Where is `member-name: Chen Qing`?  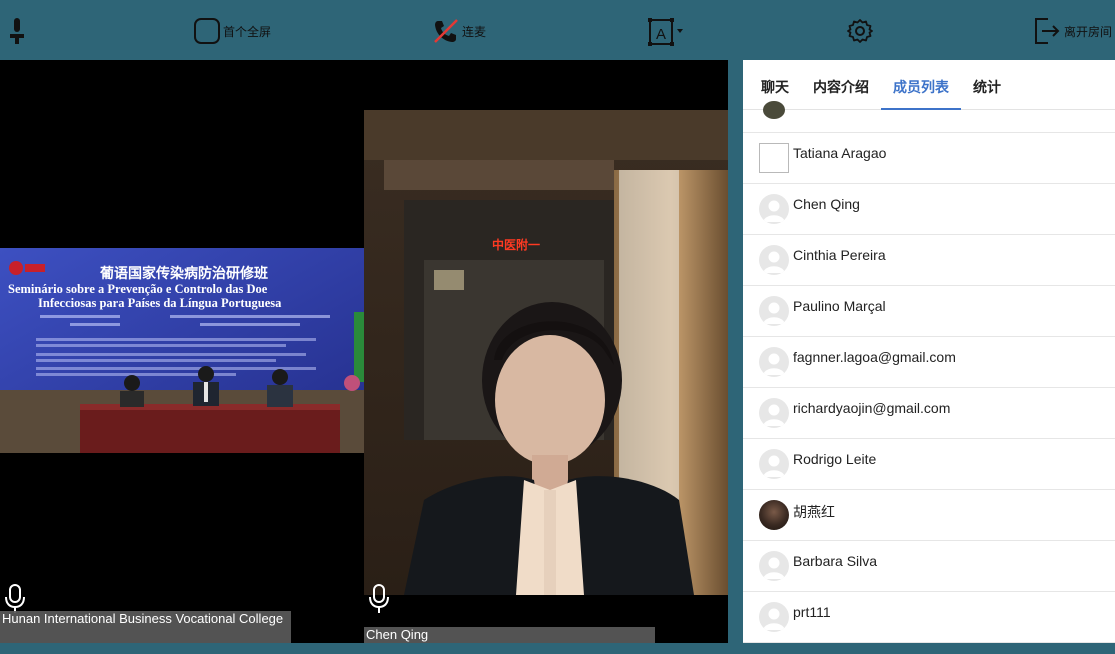 member-name: Chen Qing is located at coordinates (826, 204).